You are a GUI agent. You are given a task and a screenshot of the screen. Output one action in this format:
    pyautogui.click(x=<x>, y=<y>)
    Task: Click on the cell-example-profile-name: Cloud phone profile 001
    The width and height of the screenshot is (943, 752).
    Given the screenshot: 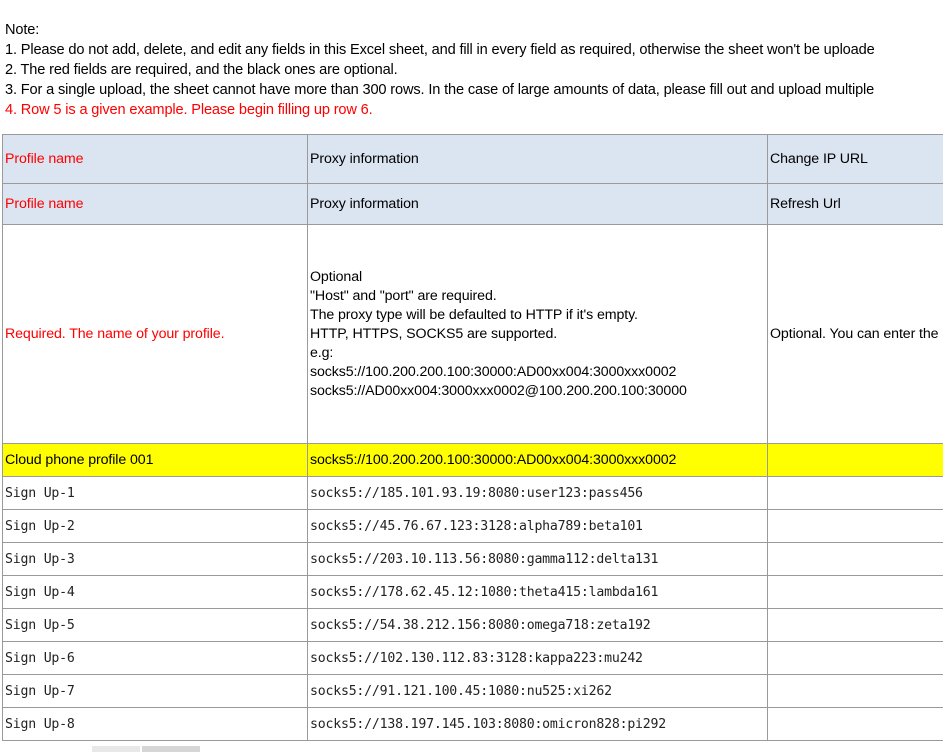 What is the action you would take?
    pyautogui.click(x=155, y=460)
    